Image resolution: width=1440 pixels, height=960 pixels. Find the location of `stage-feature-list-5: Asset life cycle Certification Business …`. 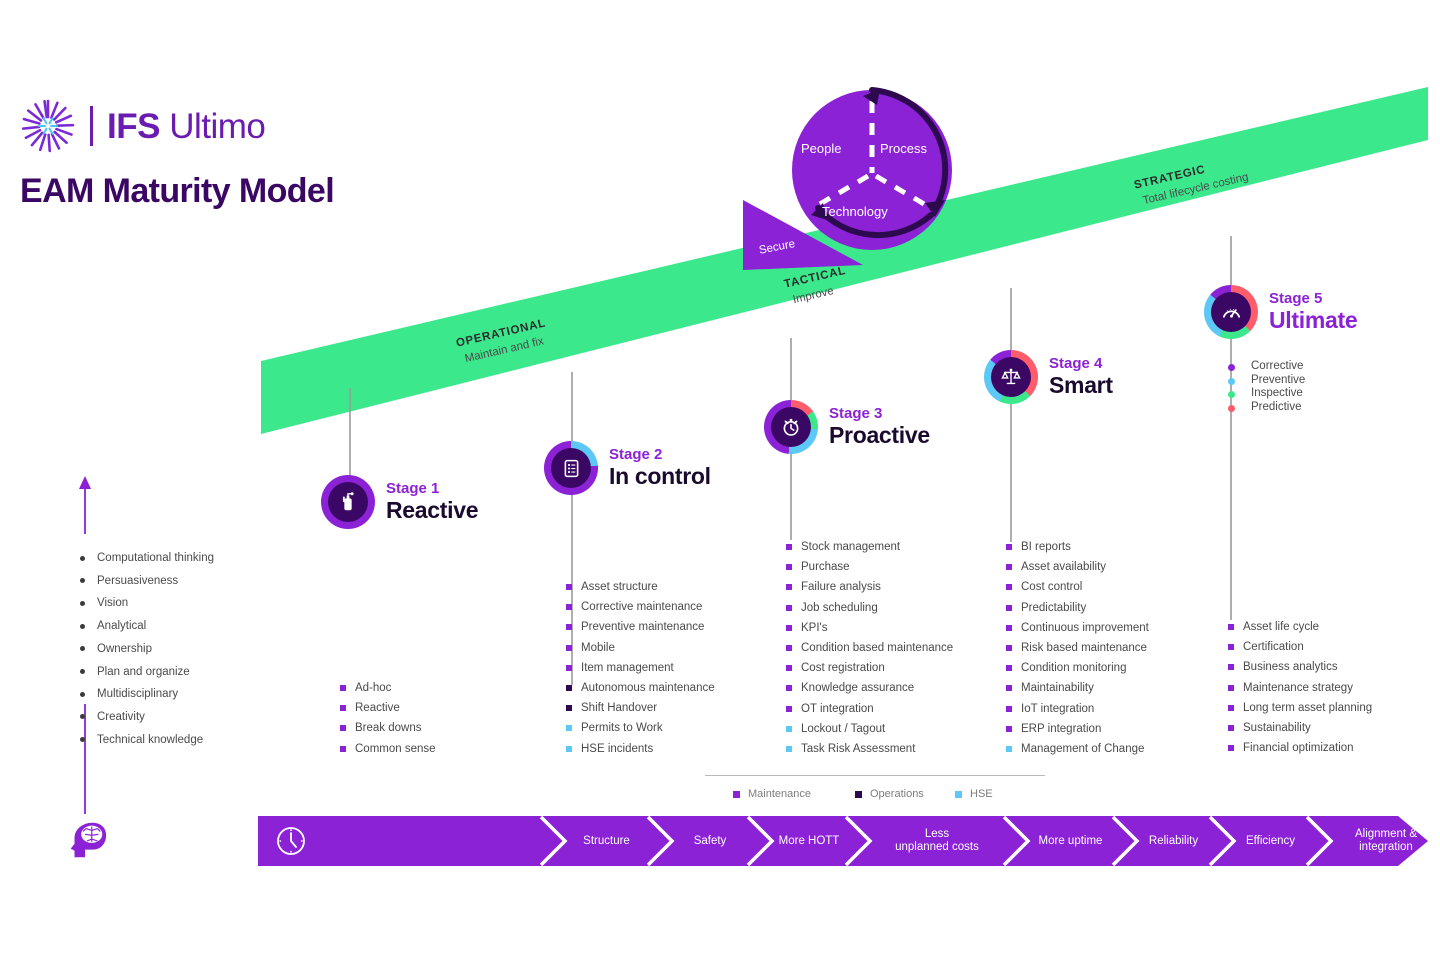

stage-feature-list-5: Asset life cycle Certification Business … is located at coordinates (1300, 687).